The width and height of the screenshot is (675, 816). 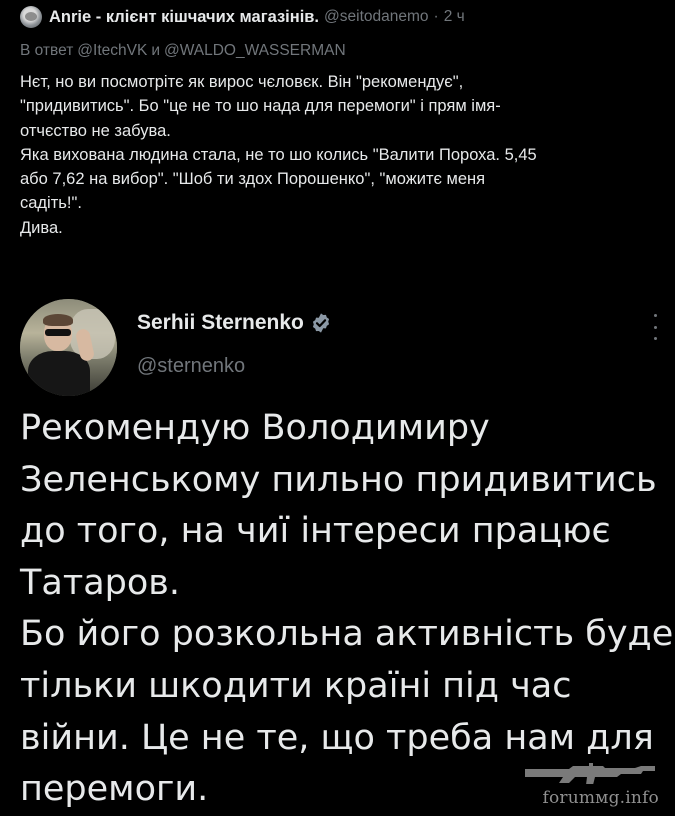 I want to click on reply-text-line: отчєство не забува., so click(x=95, y=130).